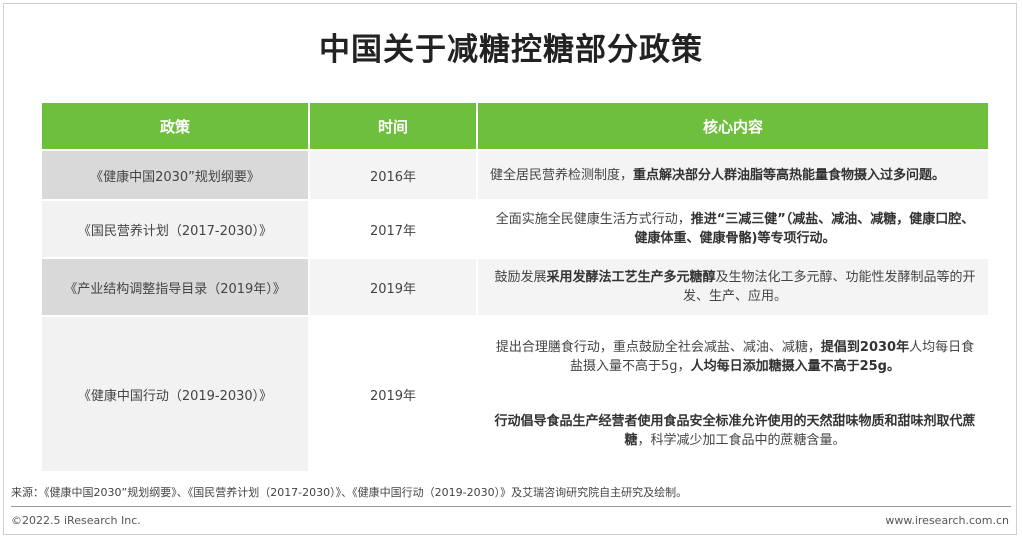  What do you see at coordinates (511, 50) in the screenshot?
I see `page-title: 中国关于减糖控糖部分政策` at bounding box center [511, 50].